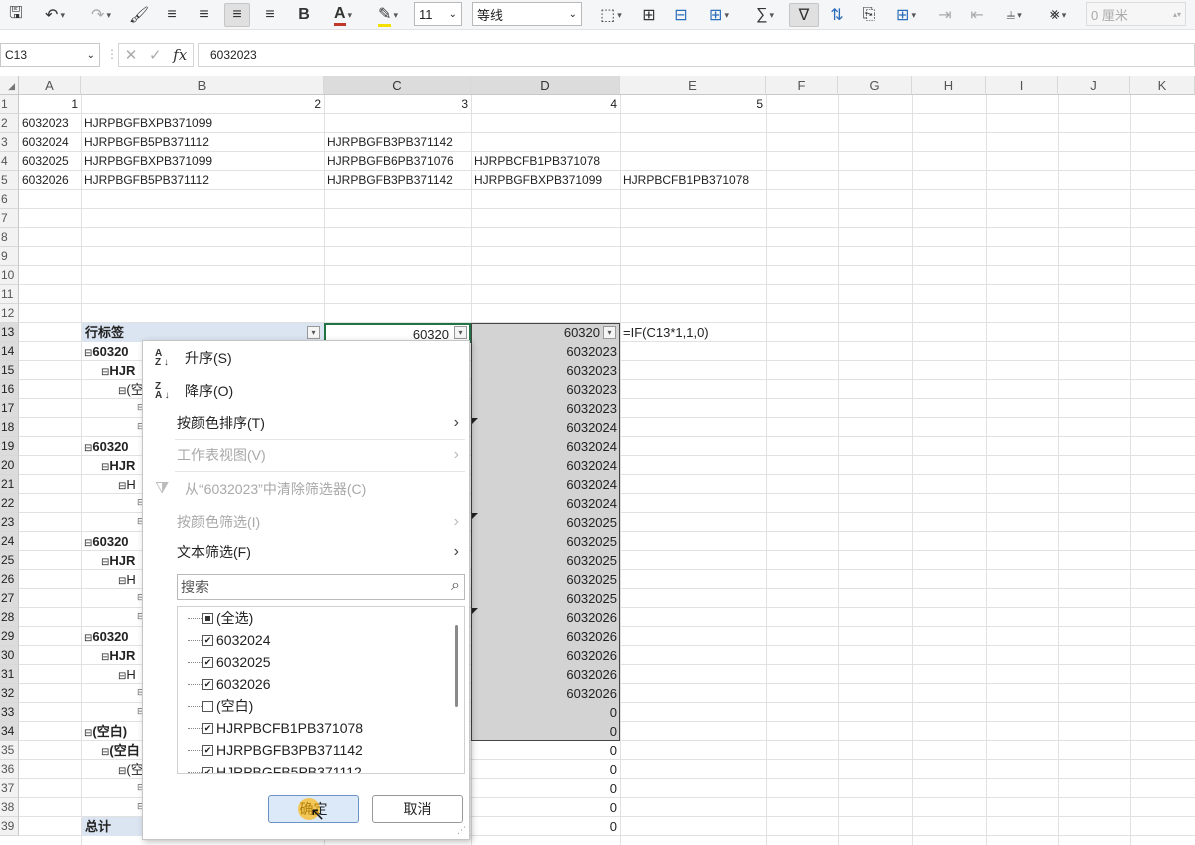 The image size is (1195, 845). What do you see at coordinates (802, 85) in the screenshot?
I see `column-header-f: F` at bounding box center [802, 85].